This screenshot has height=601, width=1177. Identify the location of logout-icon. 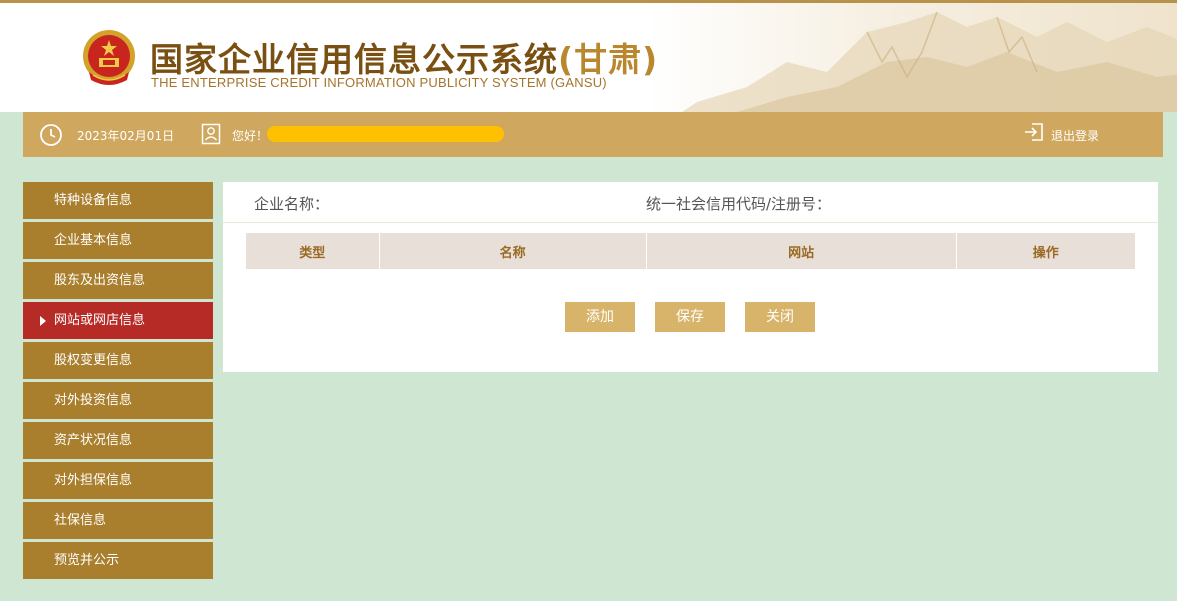
(1034, 132).